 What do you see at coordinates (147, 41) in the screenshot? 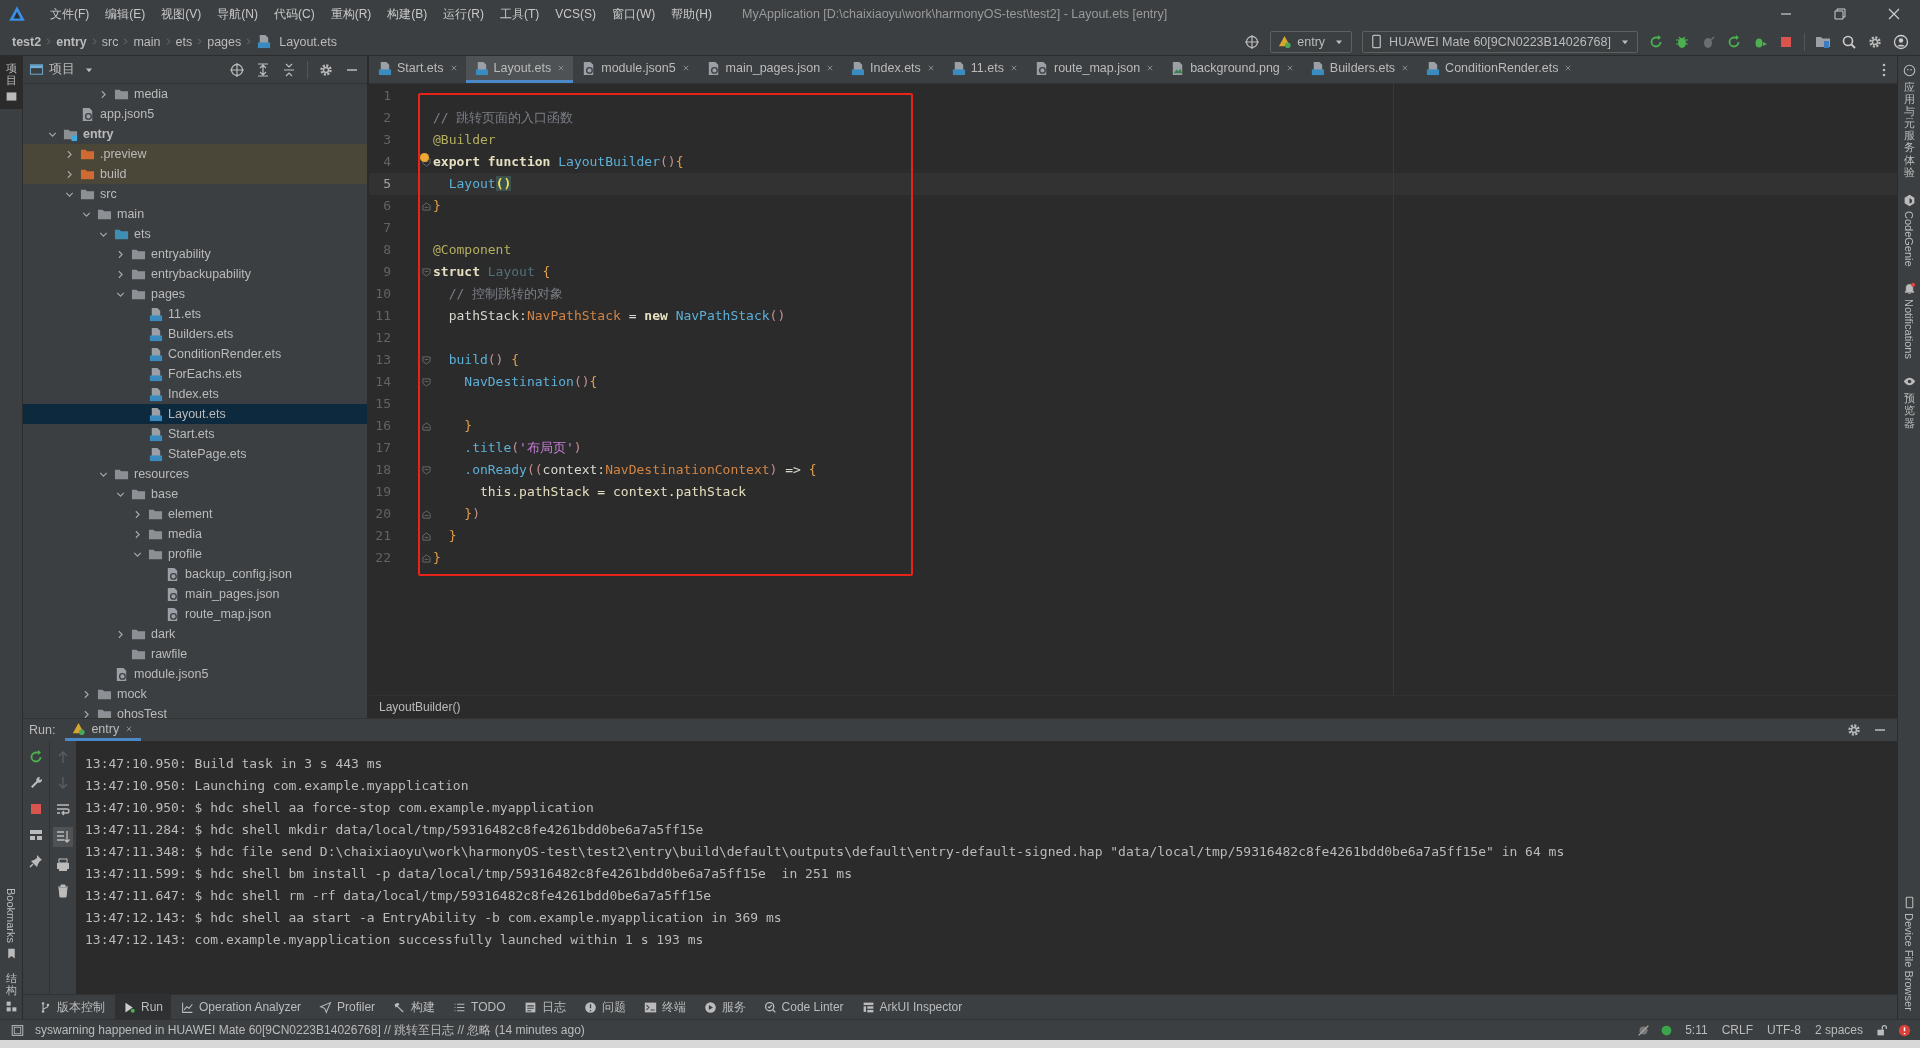
I see `breadcrumb-item: main` at bounding box center [147, 41].